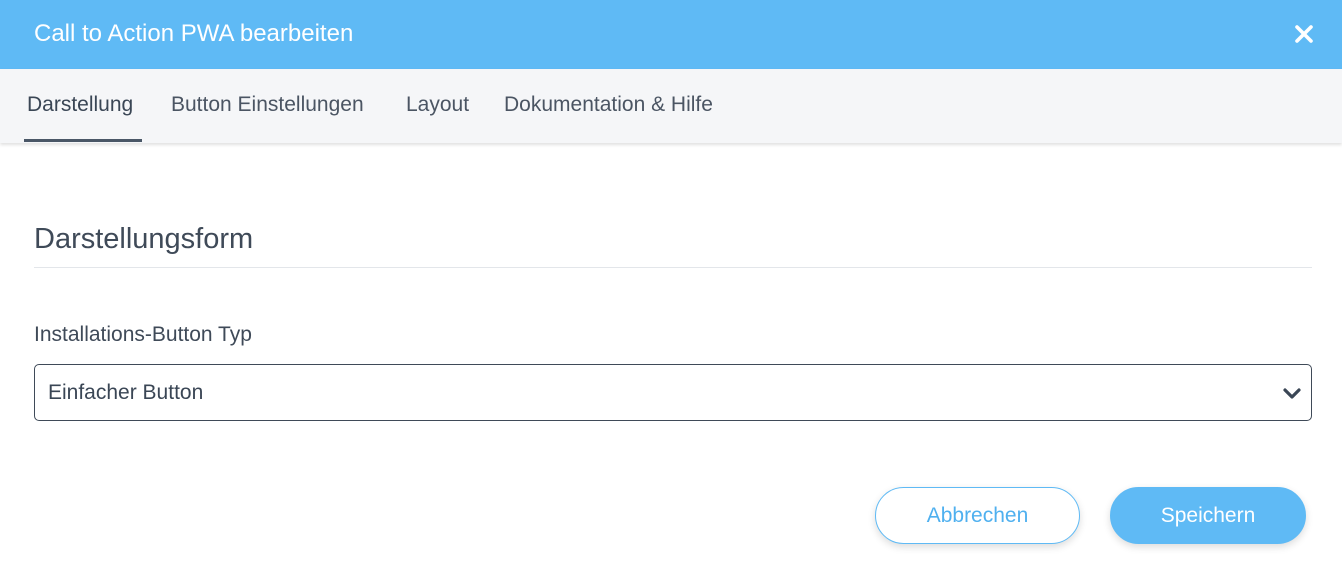  I want to click on save-button: Speichern, so click(1208, 515).